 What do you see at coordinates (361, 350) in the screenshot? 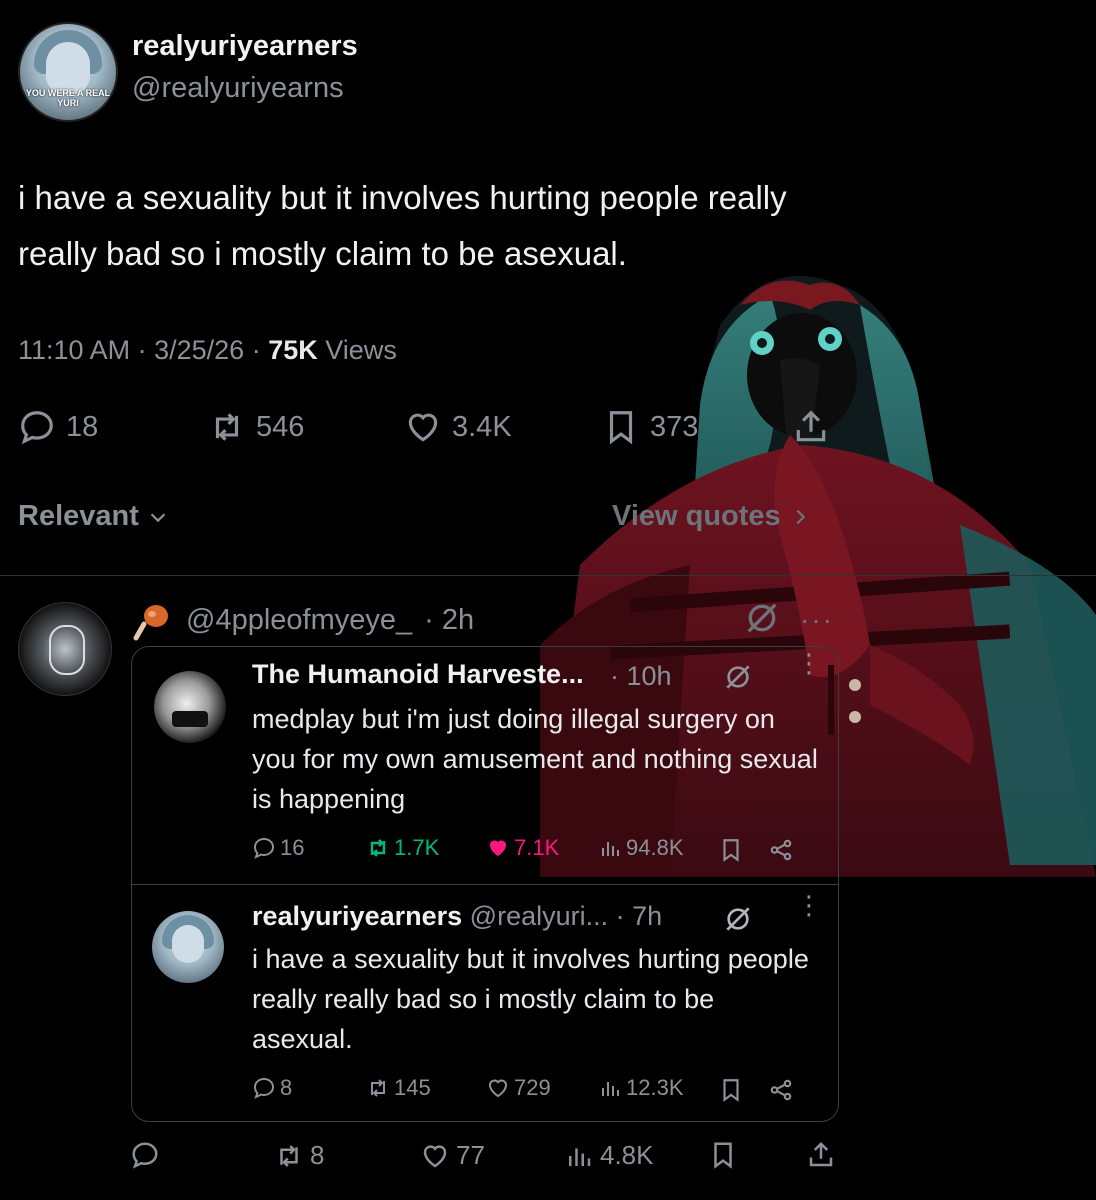
I see `views-label: Views` at bounding box center [361, 350].